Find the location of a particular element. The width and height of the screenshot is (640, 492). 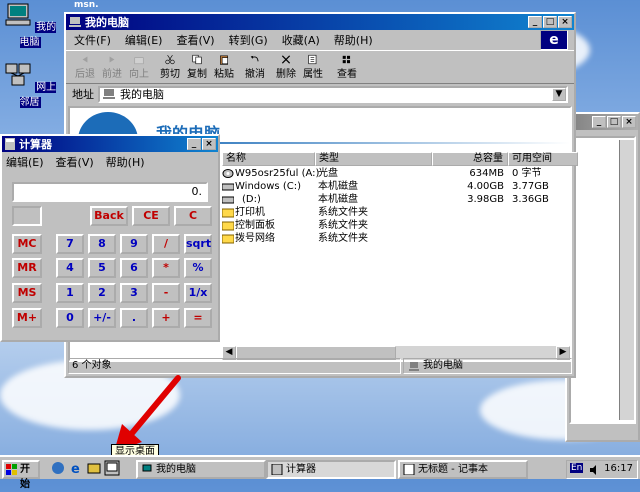

svg-text: e is located at coordinates (75, 469).